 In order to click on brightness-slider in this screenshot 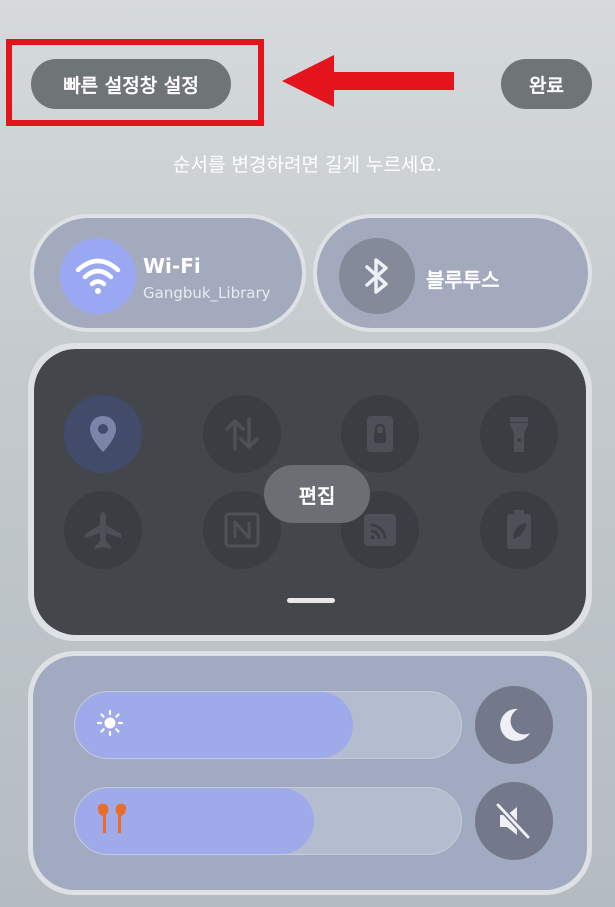, I will do `click(268, 725)`.